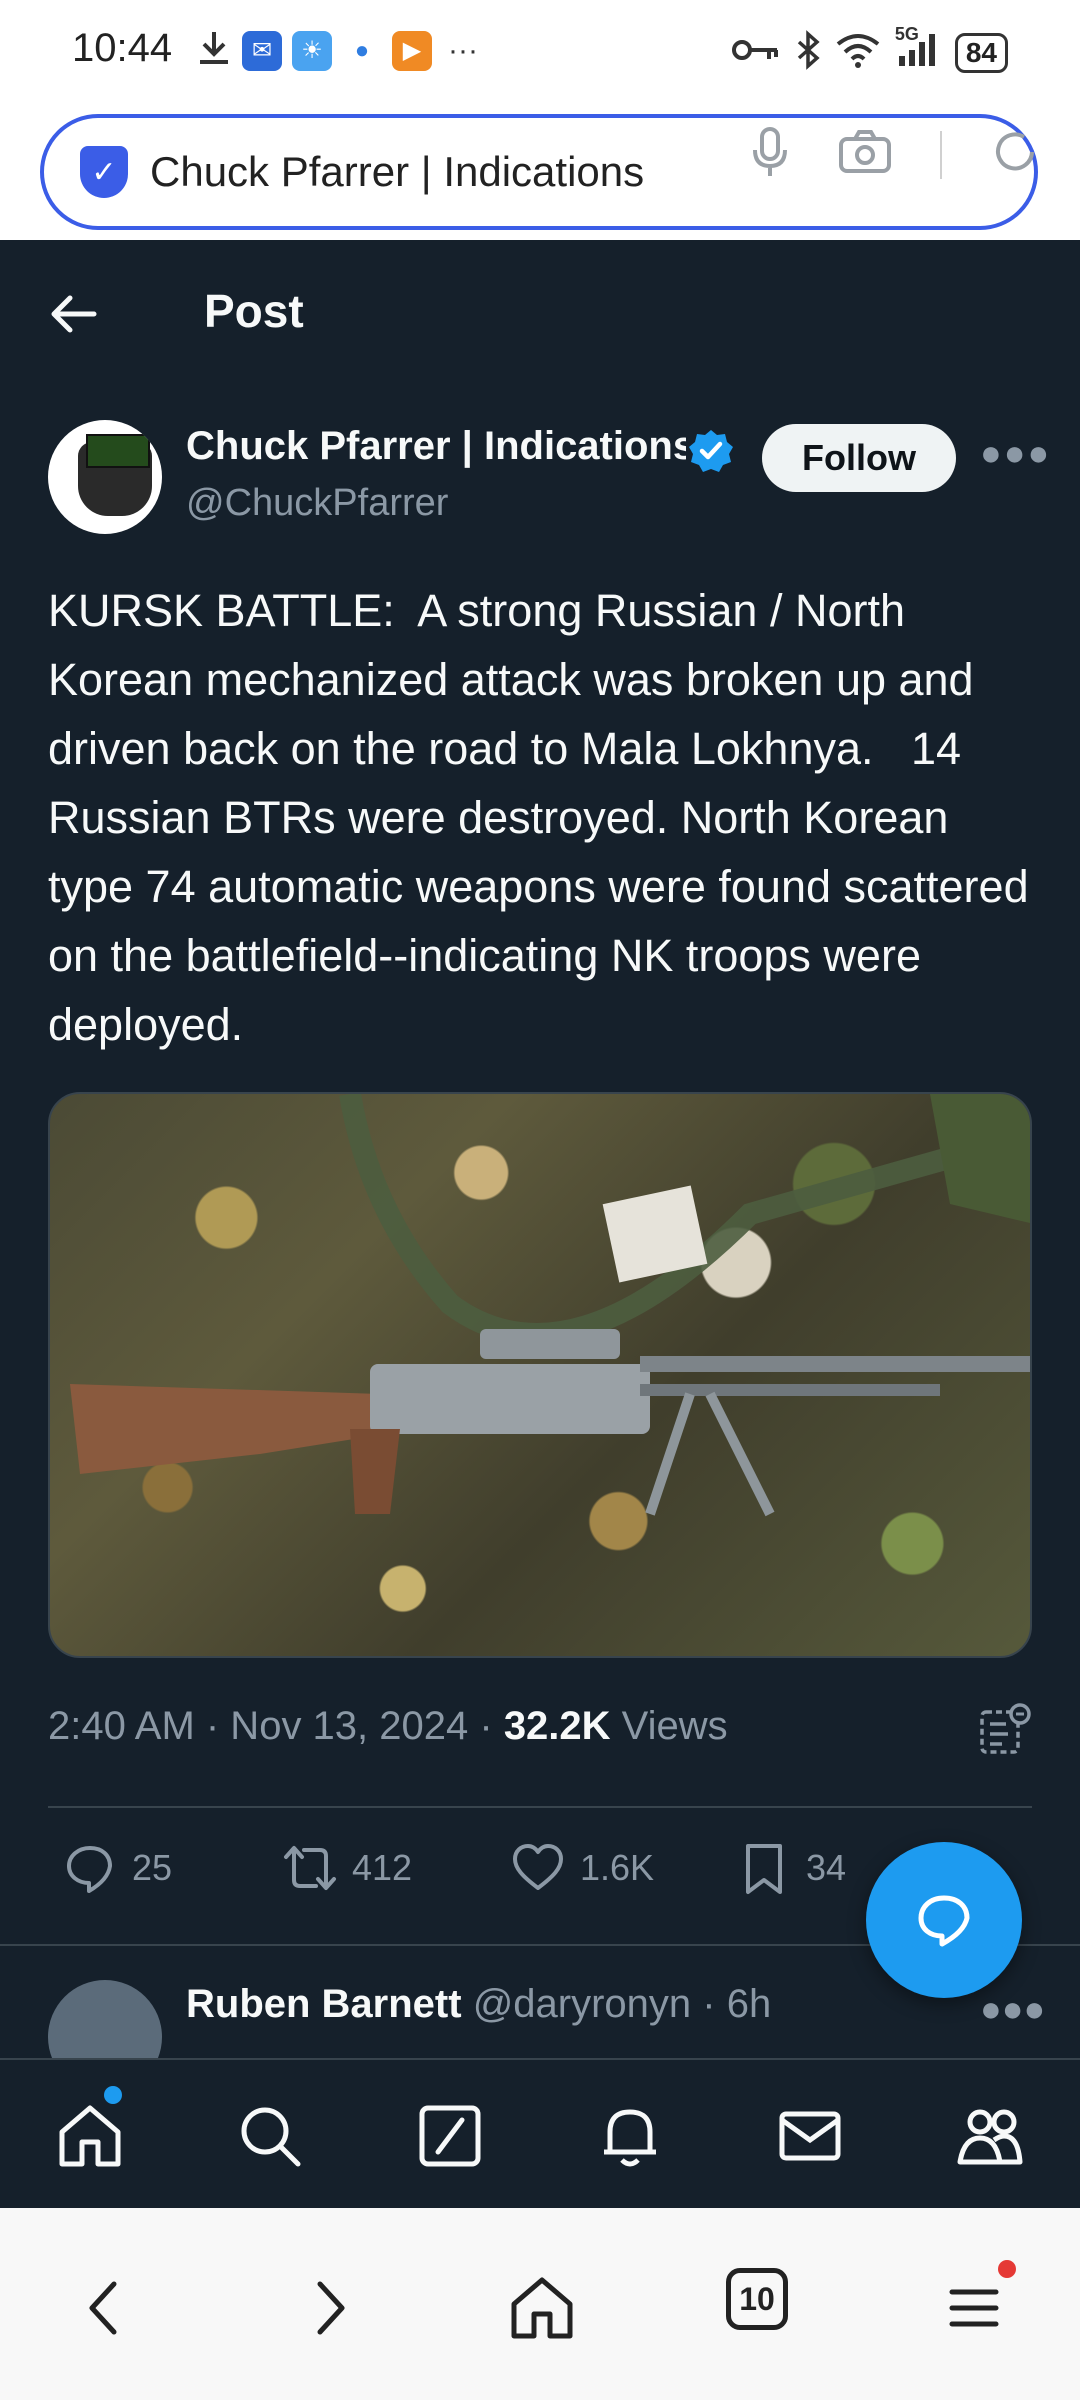  Describe the element at coordinates (382, 1867) in the screenshot. I see `repost-count: 412` at that location.